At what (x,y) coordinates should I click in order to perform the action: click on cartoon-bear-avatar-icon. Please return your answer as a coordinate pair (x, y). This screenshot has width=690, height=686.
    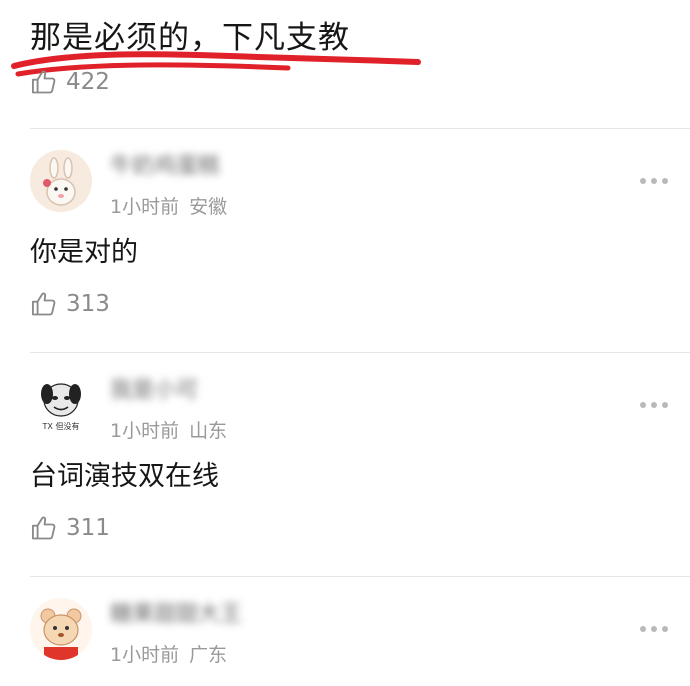
    Looking at the image, I should click on (61, 629).